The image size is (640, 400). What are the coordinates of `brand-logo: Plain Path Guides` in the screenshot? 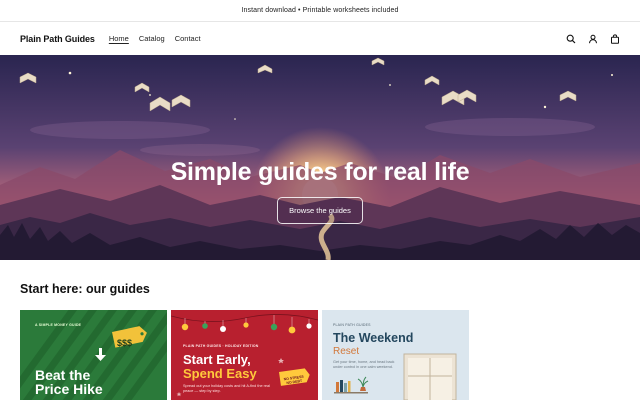 It's located at (57, 39).